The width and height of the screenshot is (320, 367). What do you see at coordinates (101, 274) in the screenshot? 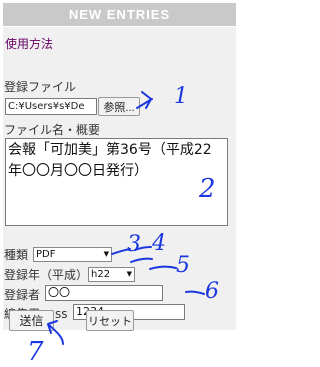
I see `year-select-value: h22` at bounding box center [101, 274].